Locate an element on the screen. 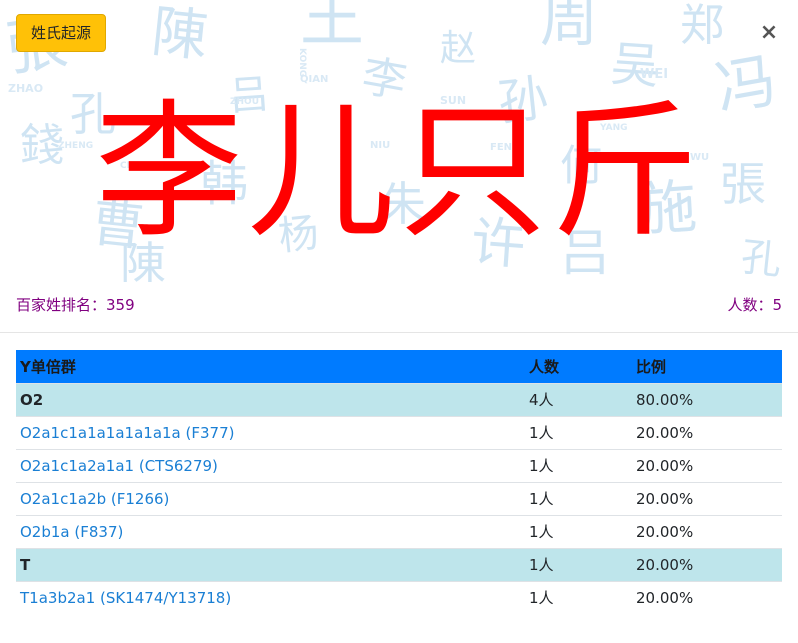  table-row: O2a1c1a2a1a1 (CTS6279) 1人 20.00% is located at coordinates (399, 465).